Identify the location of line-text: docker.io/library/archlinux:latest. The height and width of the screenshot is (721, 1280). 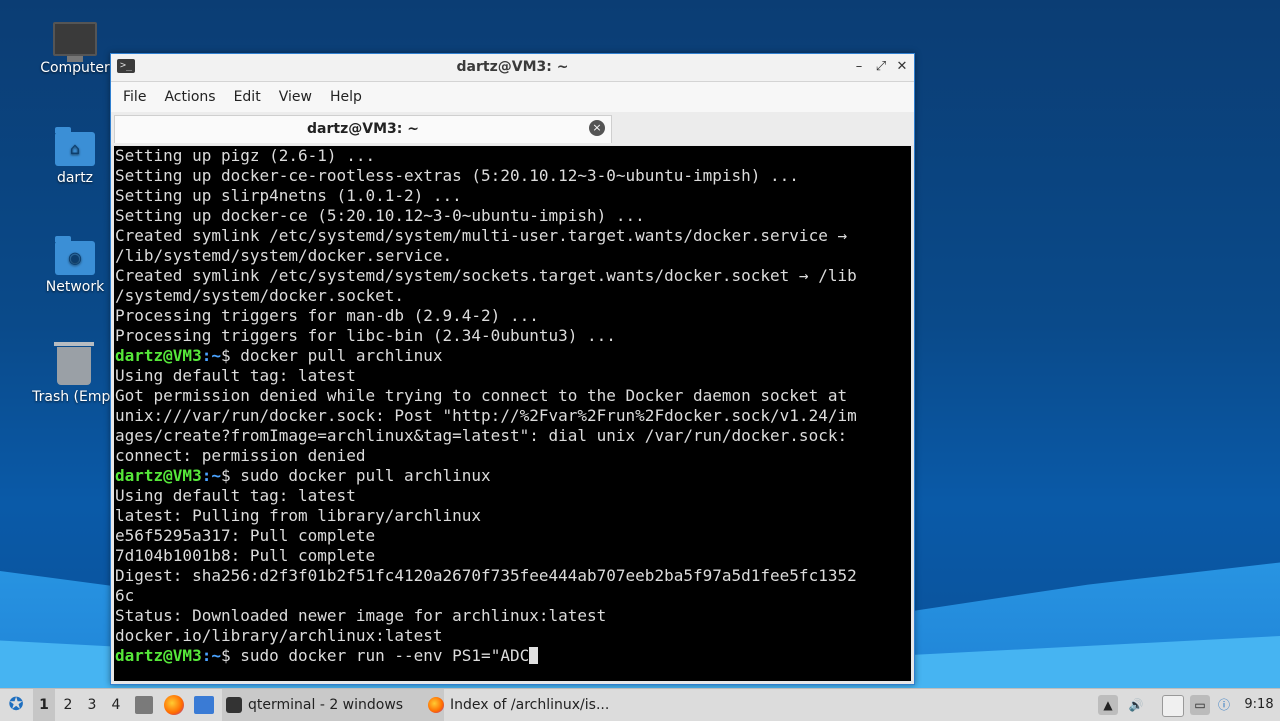
(279, 635).